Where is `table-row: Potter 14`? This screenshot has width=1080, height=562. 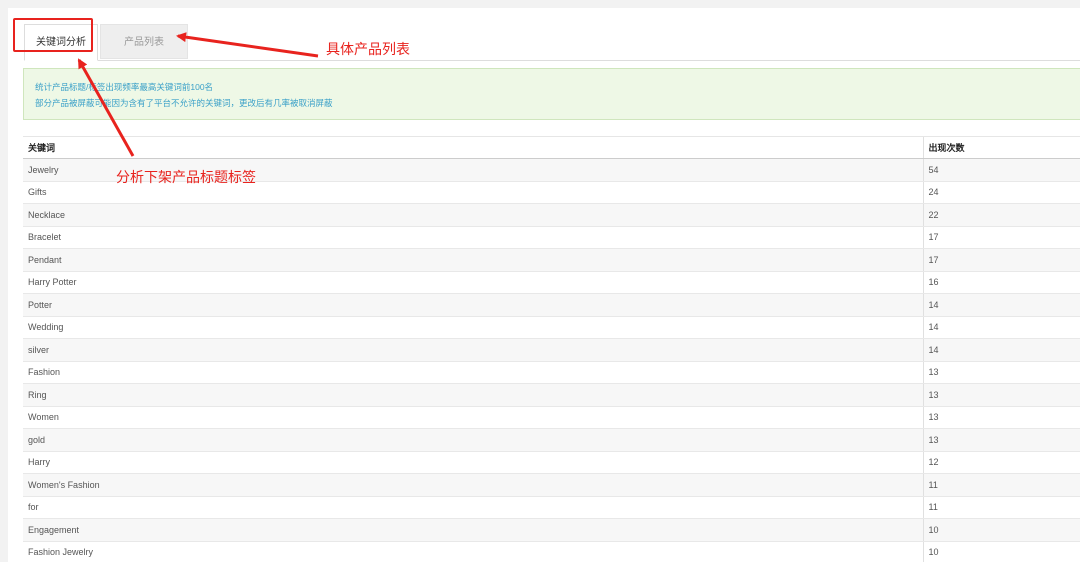
table-row: Potter 14 is located at coordinates (551, 305).